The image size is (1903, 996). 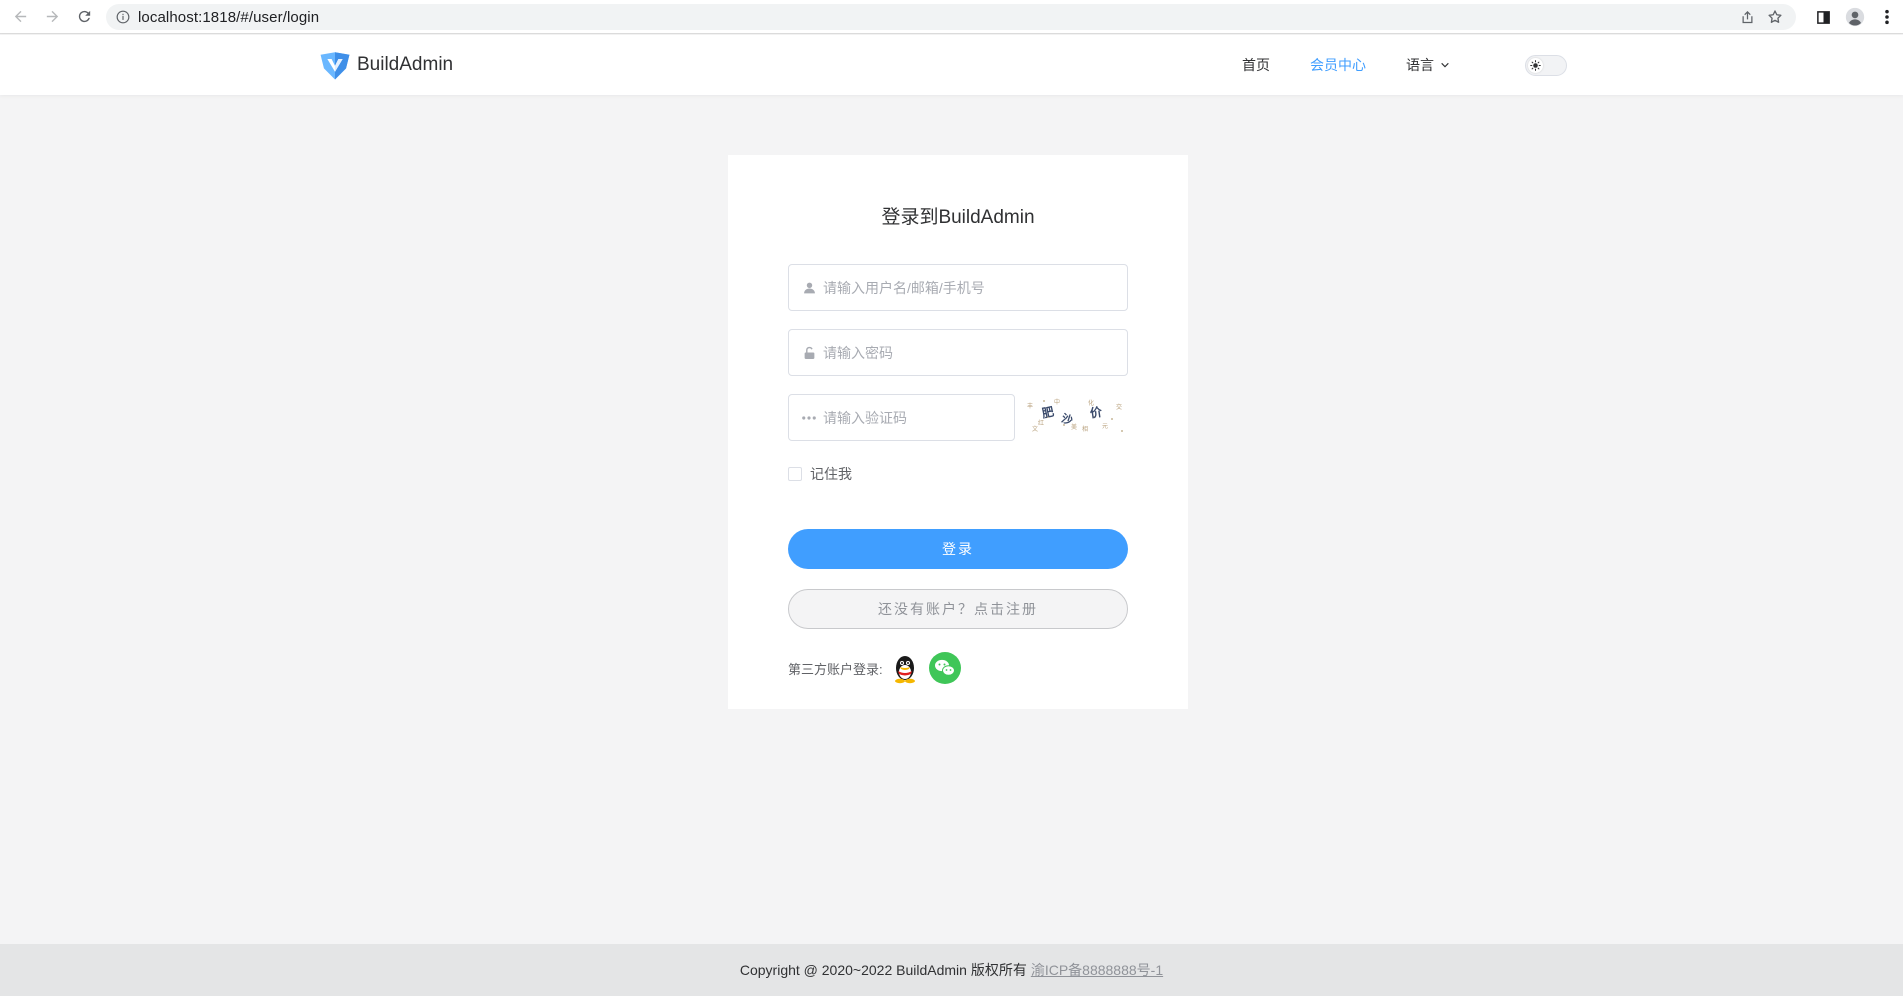 I want to click on third-party-login: 第三方账户登录:, so click(x=874, y=668).